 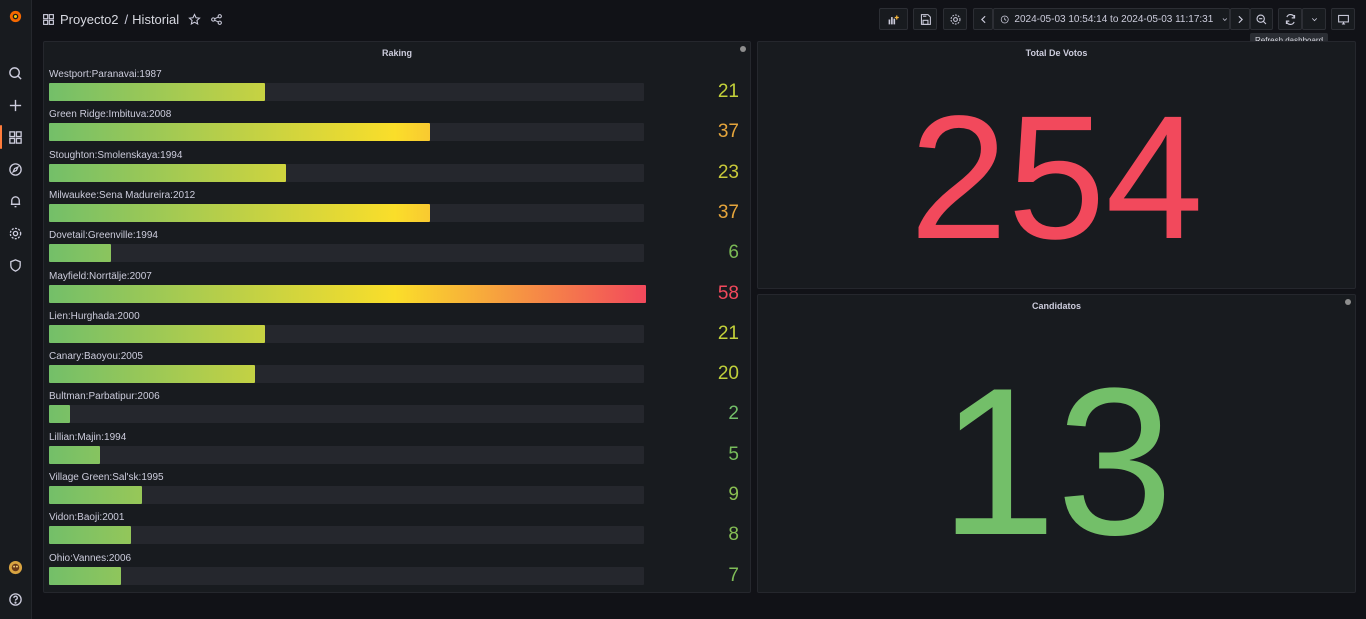 I want to click on user-avatar-icon, so click(x=15, y=567).